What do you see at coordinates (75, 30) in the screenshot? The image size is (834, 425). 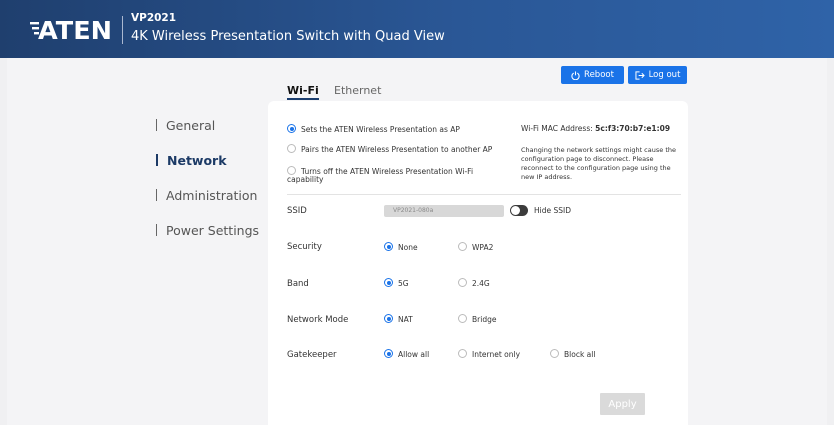 I see `svg-text: ATEN` at bounding box center [75, 30].